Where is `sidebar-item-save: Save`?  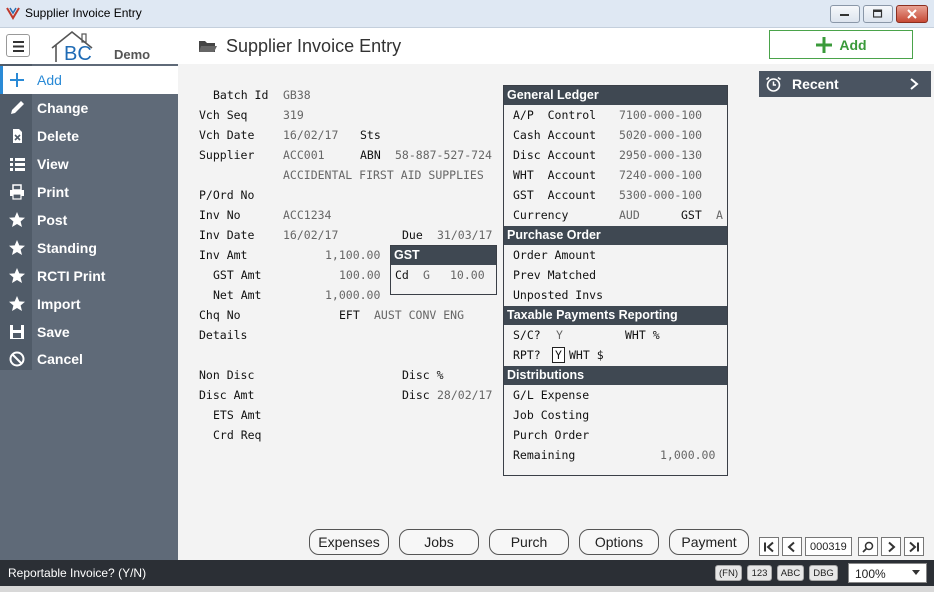 sidebar-item-save: Save is located at coordinates (89, 332).